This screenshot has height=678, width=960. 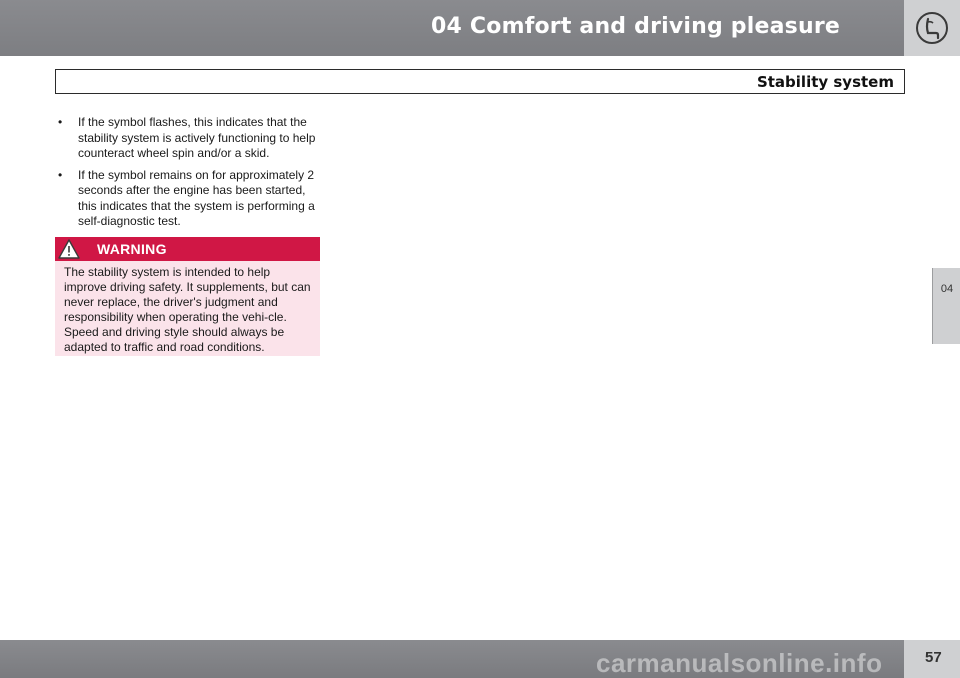 I want to click on seat-icon, so click(x=932, y=28).